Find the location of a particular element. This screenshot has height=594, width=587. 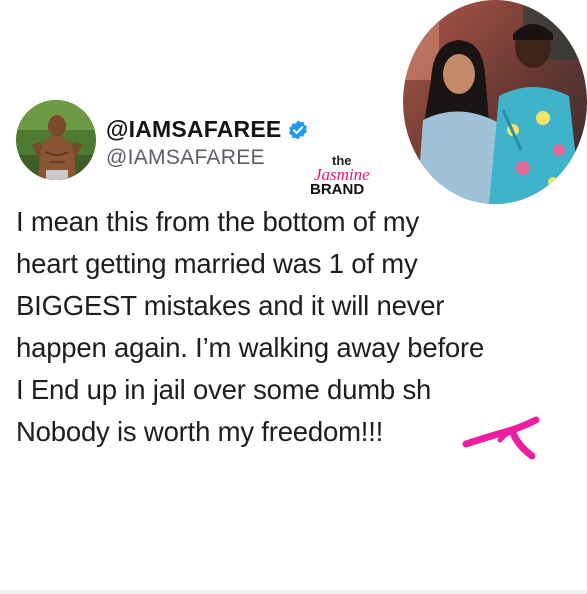

handle: @IAMSAFAREE is located at coordinates (185, 158).